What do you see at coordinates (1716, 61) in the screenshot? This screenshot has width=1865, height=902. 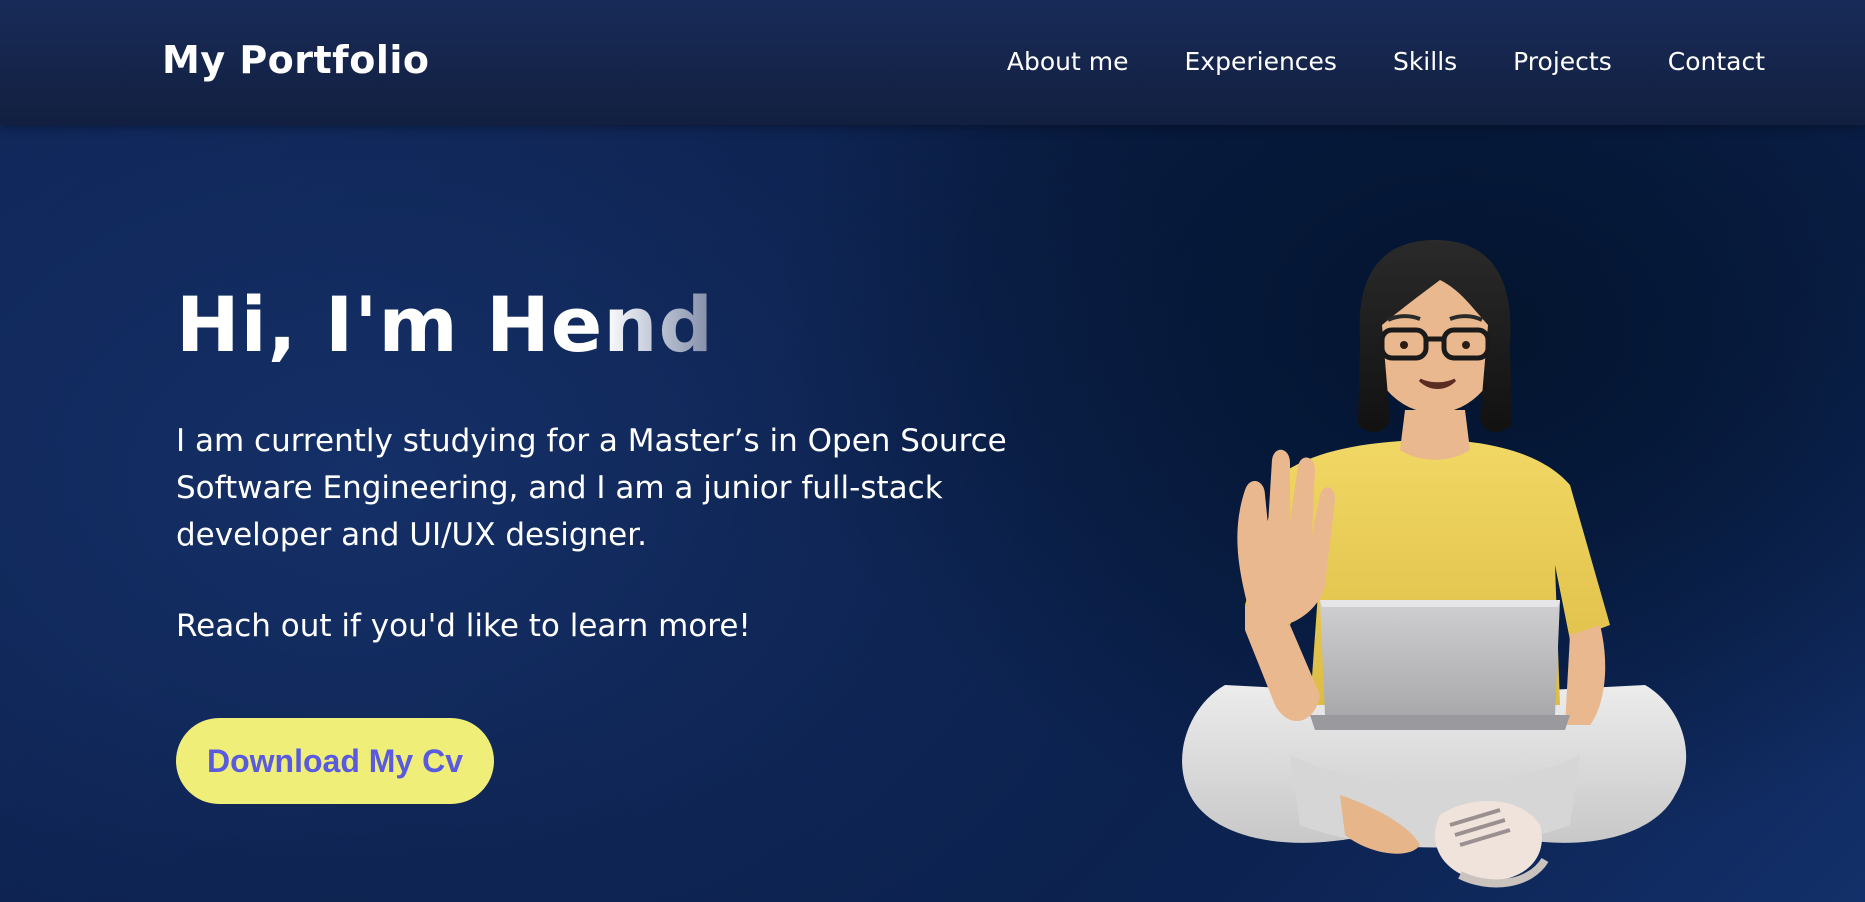 I see `nav-link-contact: Contact` at bounding box center [1716, 61].